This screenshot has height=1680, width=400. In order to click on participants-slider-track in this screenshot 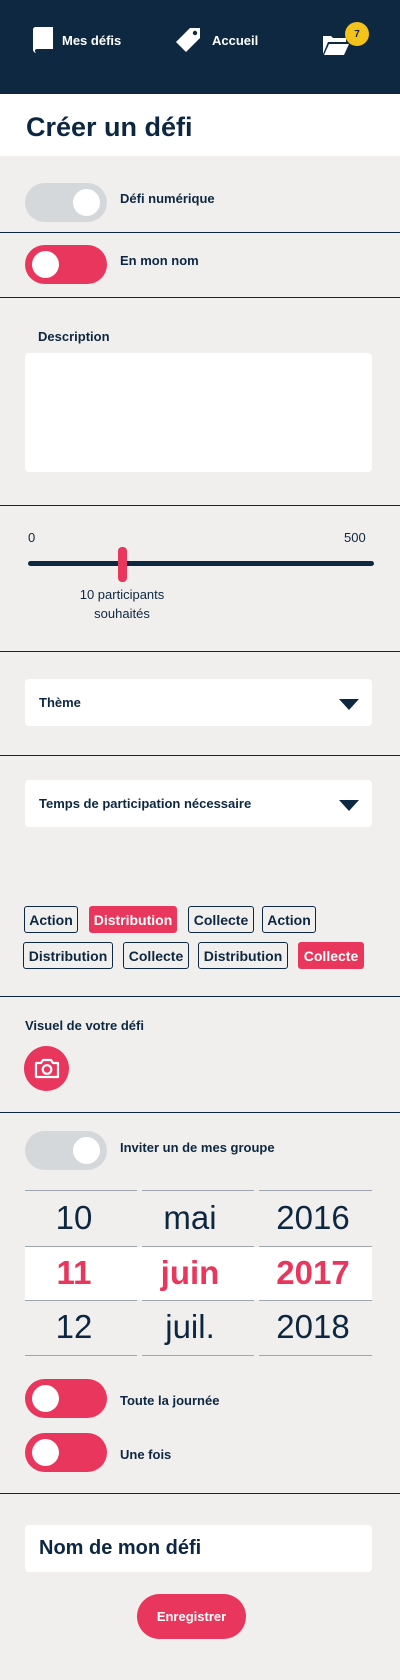, I will do `click(201, 563)`.